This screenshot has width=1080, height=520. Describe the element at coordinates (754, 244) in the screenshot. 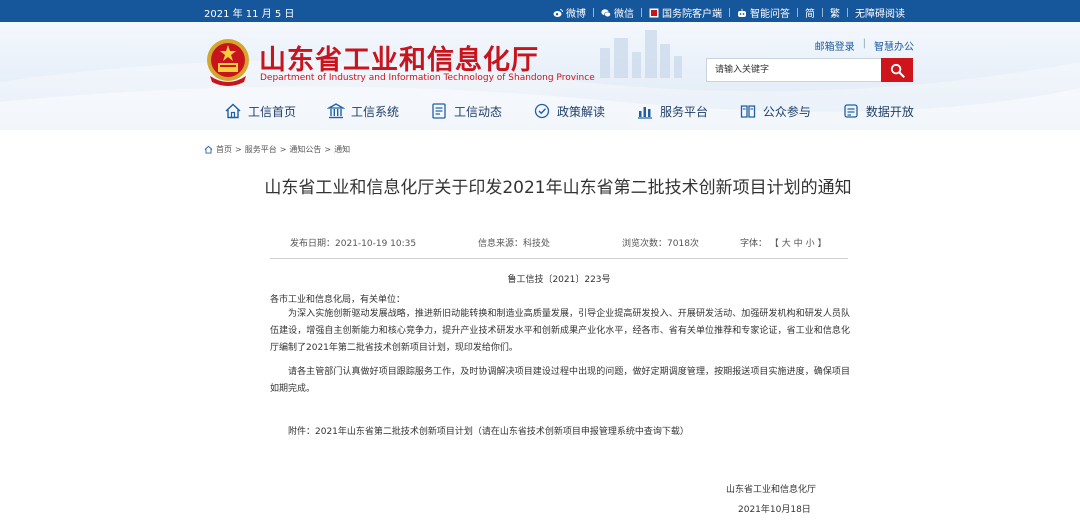

I see `font-size-label: 字体：` at that location.